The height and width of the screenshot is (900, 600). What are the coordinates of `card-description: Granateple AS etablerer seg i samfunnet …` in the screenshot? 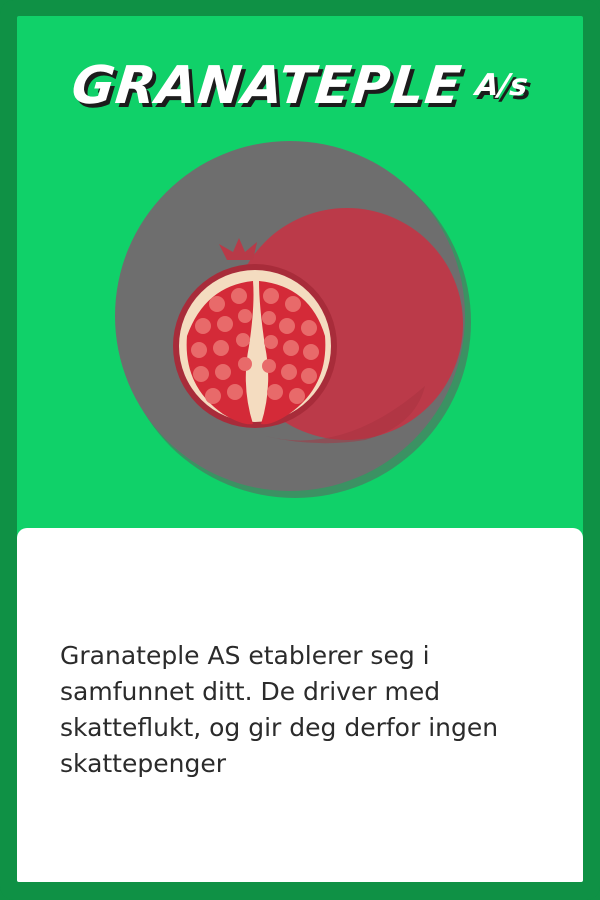 It's located at (279, 709).